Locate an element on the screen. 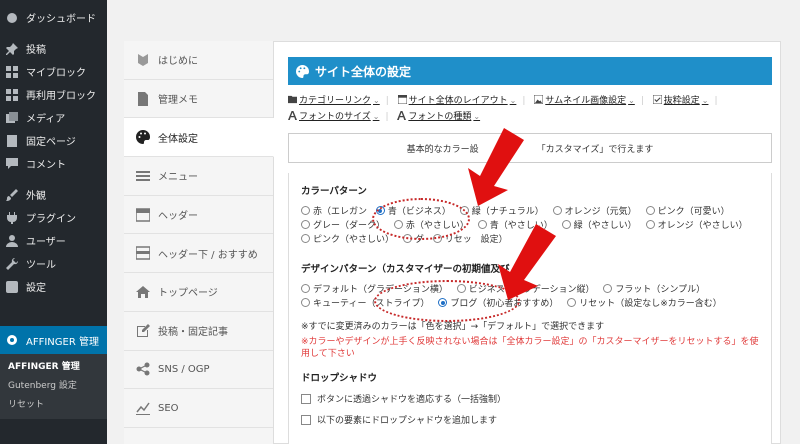 The width and height of the screenshot is (800, 444). radio-label: ピンク（可愛い） is located at coordinates (693, 212).